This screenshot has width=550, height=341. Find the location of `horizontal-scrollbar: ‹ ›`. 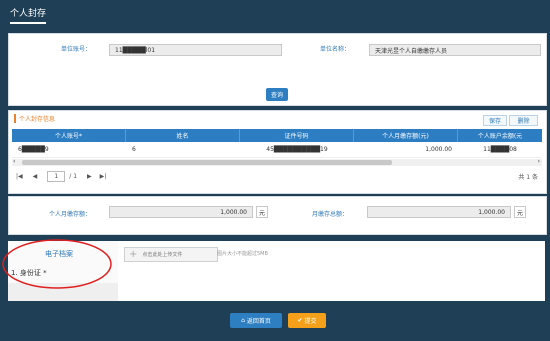

horizontal-scrollbar: ‹ › is located at coordinates (277, 162).